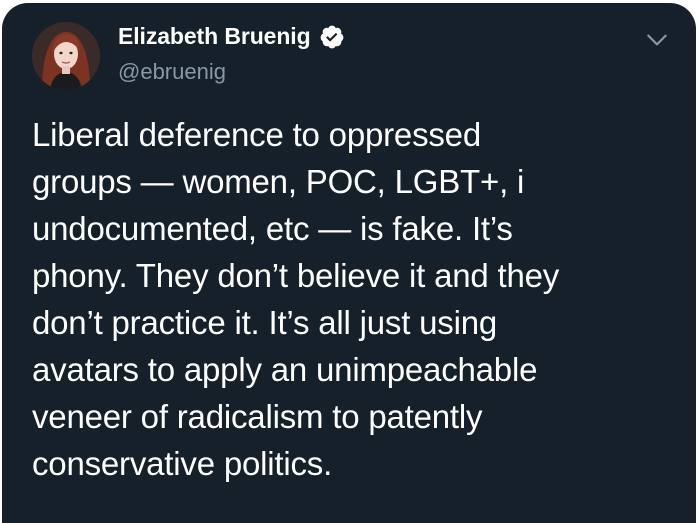  I want to click on avatar, so click(66, 56).